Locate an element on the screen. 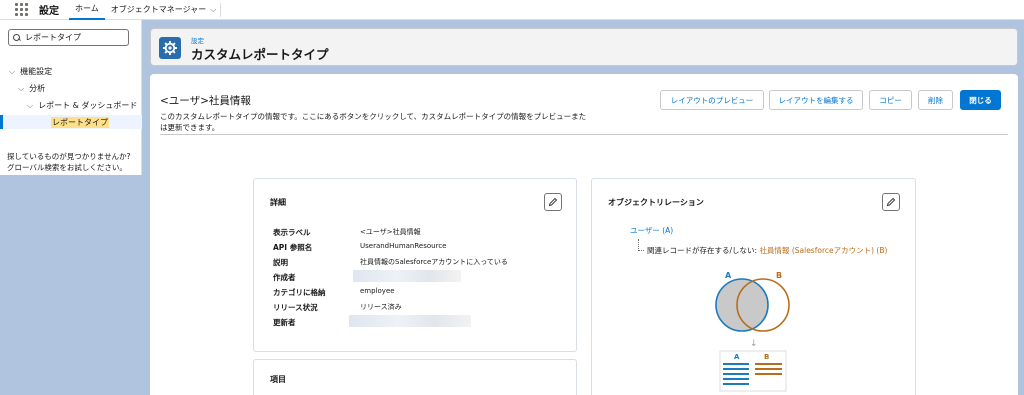  relation-child-prefix: 関連レコードが存在する/しない: is located at coordinates (703, 250).